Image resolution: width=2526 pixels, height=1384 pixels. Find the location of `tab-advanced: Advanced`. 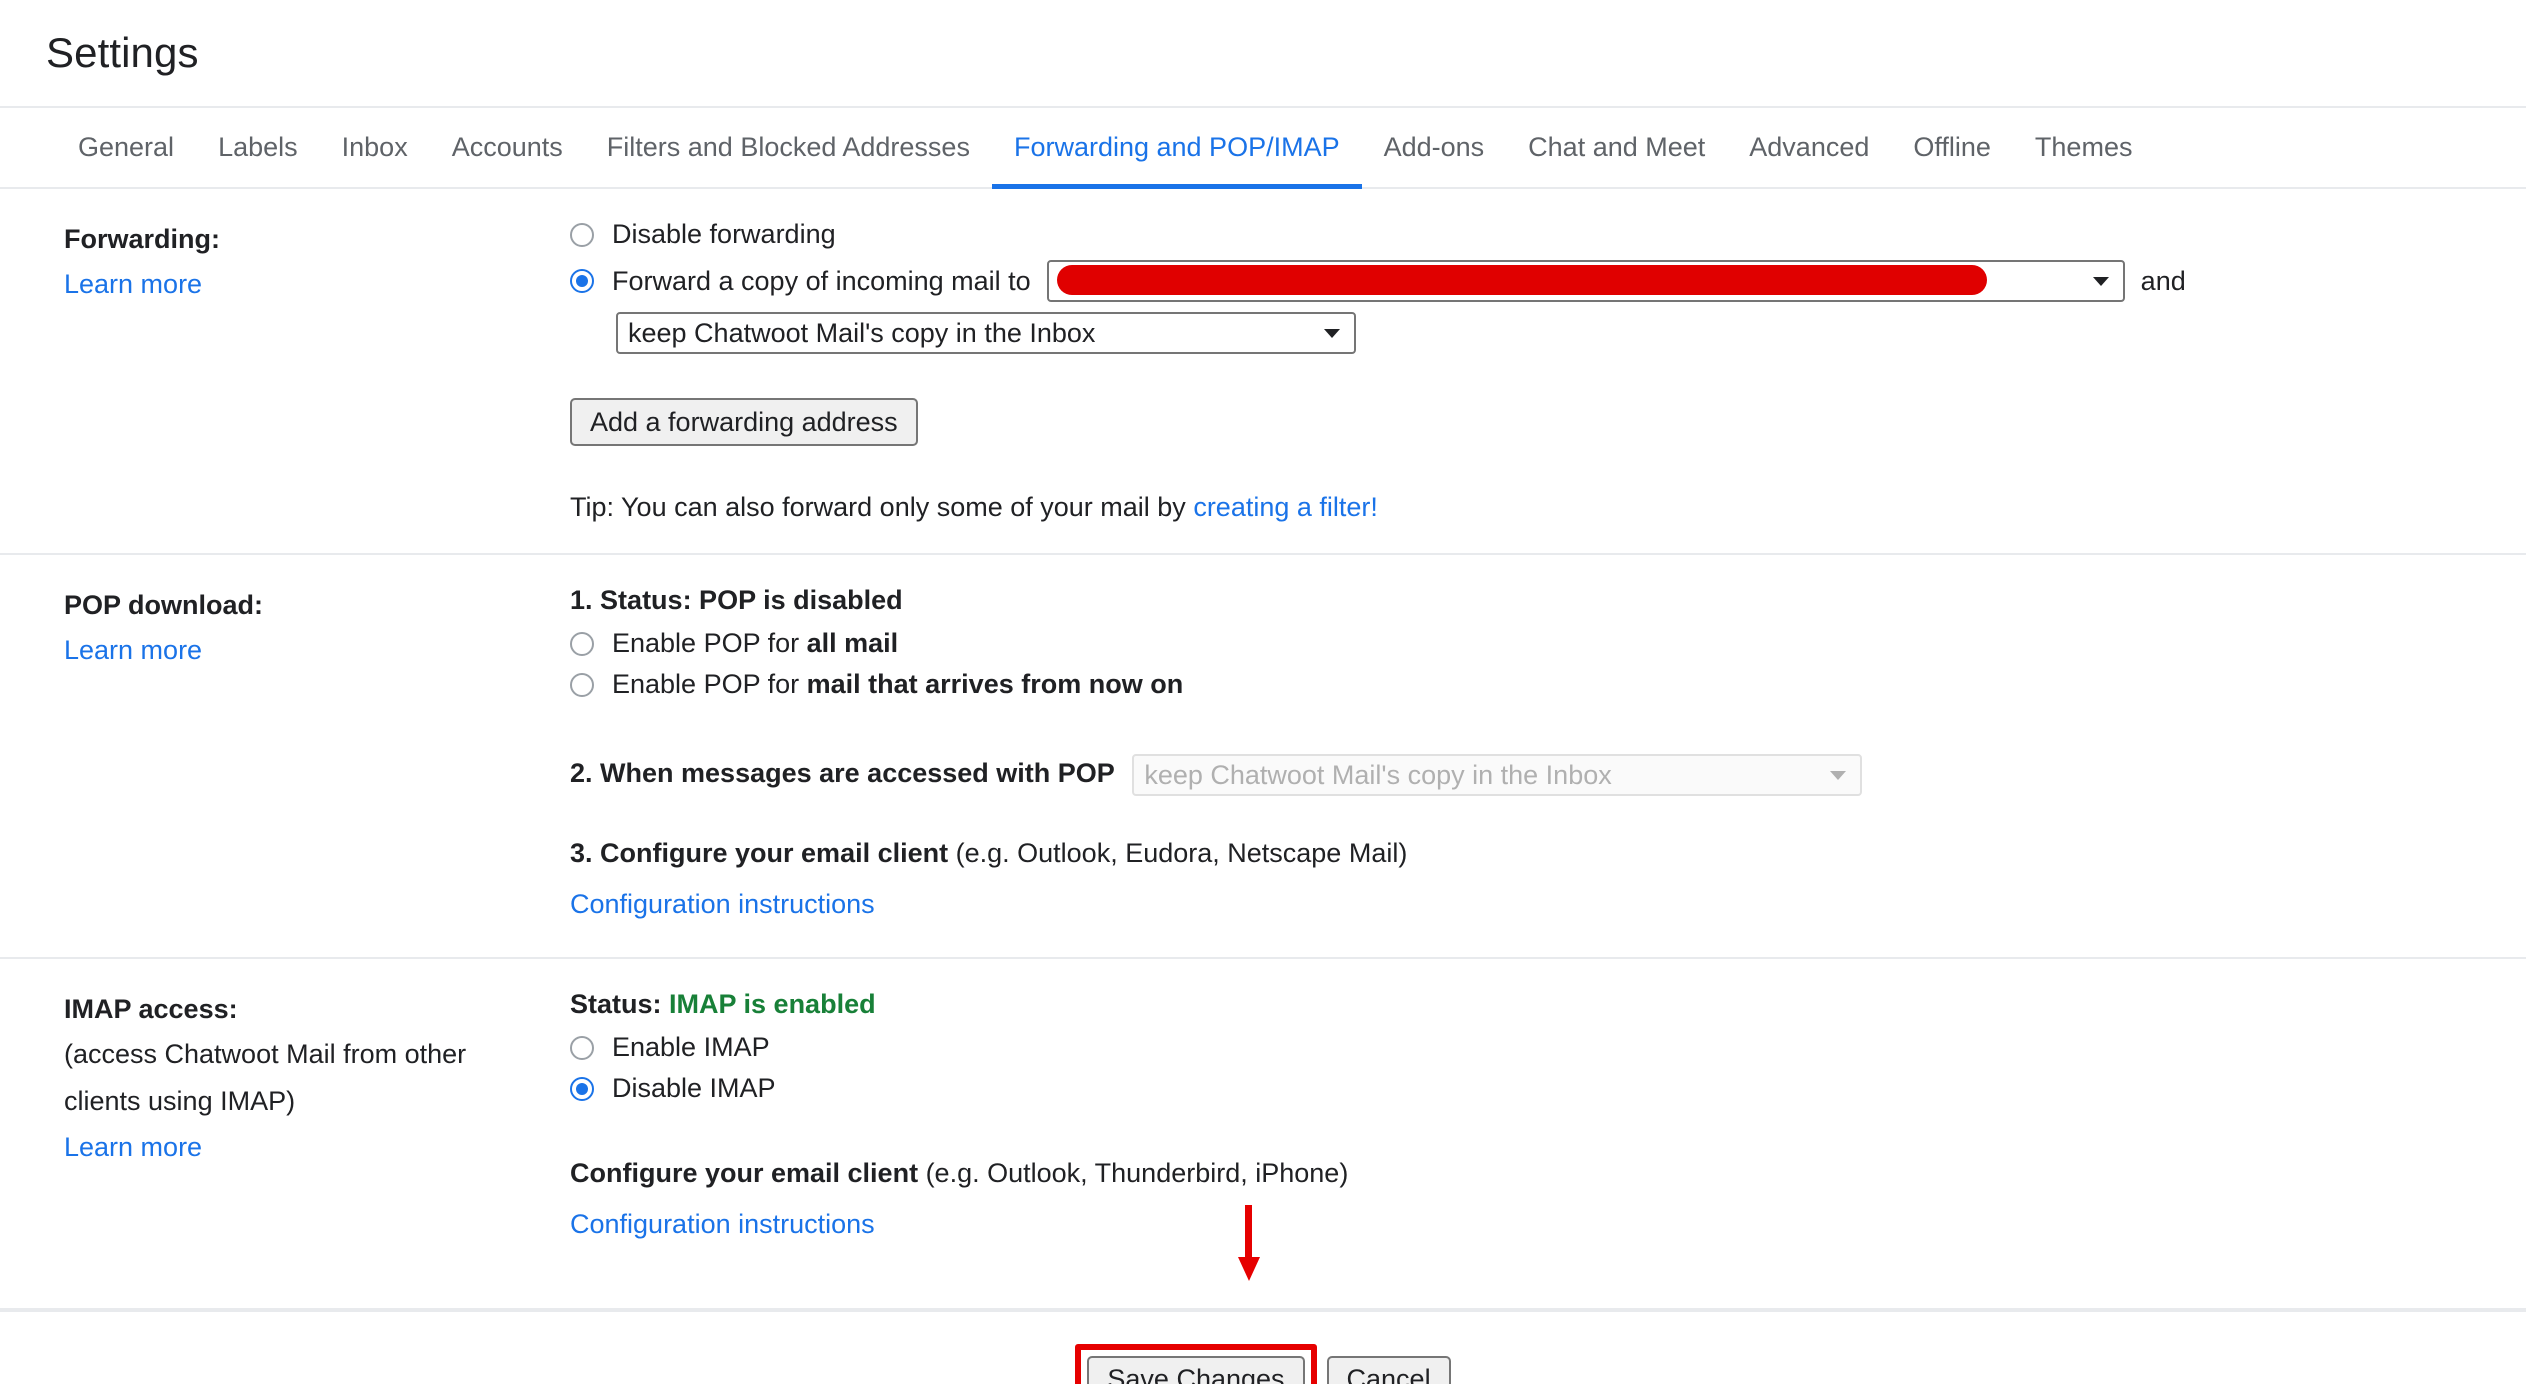

tab-advanced: Advanced is located at coordinates (1809, 147).